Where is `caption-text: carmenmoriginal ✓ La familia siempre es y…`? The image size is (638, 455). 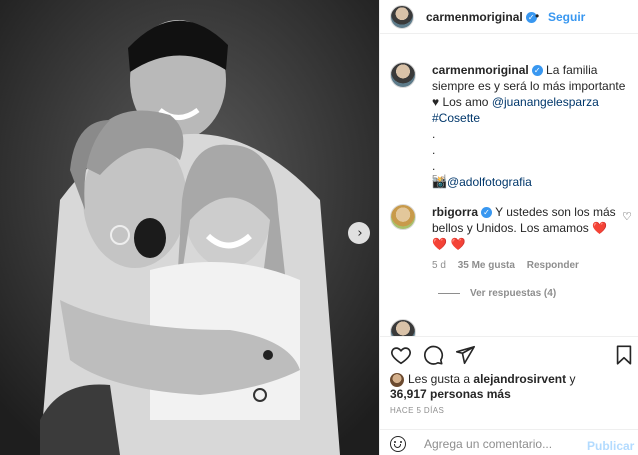
caption-text: carmenmoriginal ✓ La familia siempre es y… is located at coordinates (532, 126).